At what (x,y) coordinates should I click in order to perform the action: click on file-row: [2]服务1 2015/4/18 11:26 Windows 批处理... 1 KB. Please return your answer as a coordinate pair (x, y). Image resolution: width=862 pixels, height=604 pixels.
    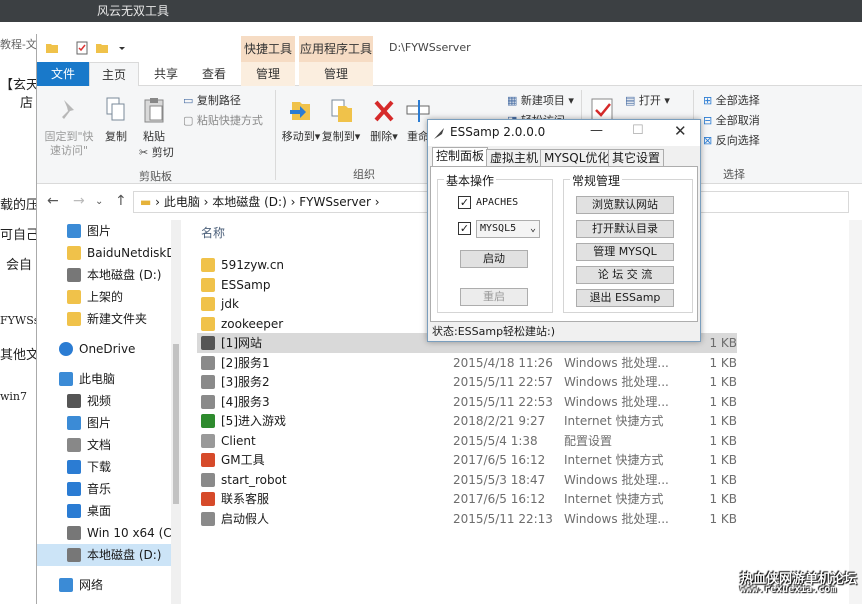
    Looking at the image, I should click on (467, 363).